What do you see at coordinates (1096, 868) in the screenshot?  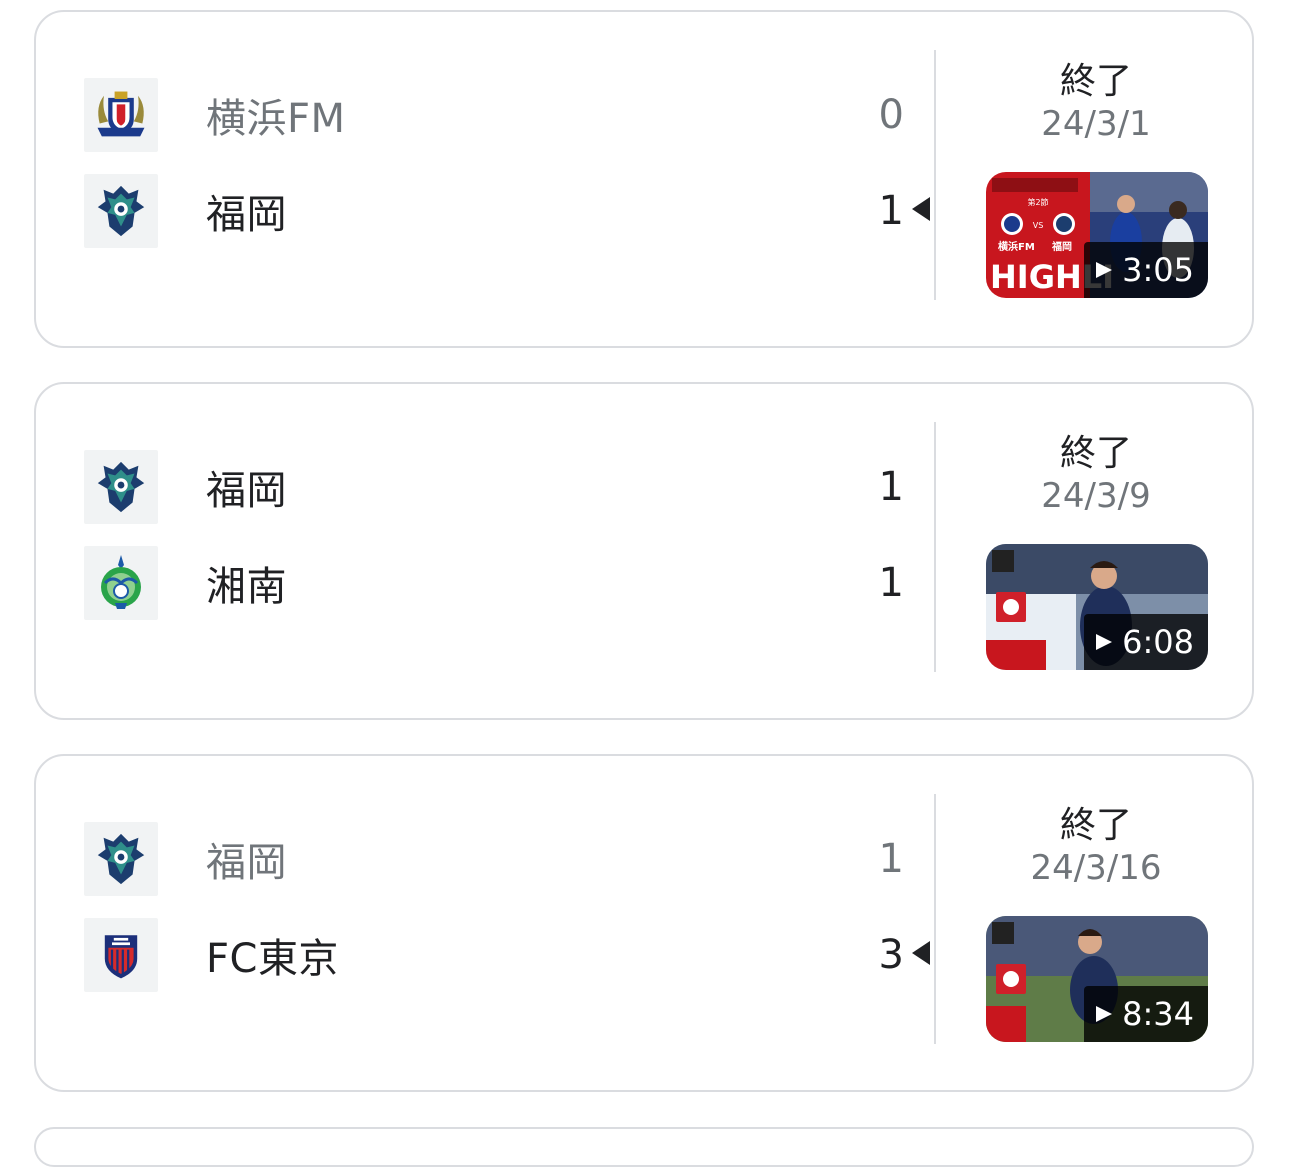 I see `match-date: 24/3/16` at bounding box center [1096, 868].